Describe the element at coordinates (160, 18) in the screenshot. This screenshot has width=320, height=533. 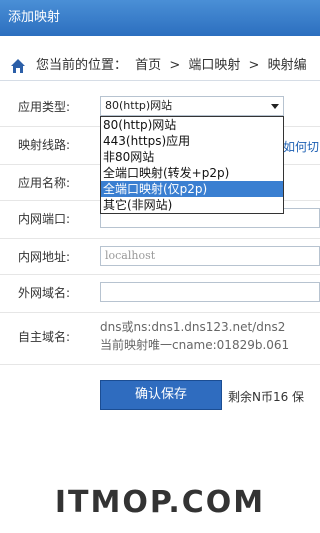
I see `window-titlebar: 添加映射` at that location.